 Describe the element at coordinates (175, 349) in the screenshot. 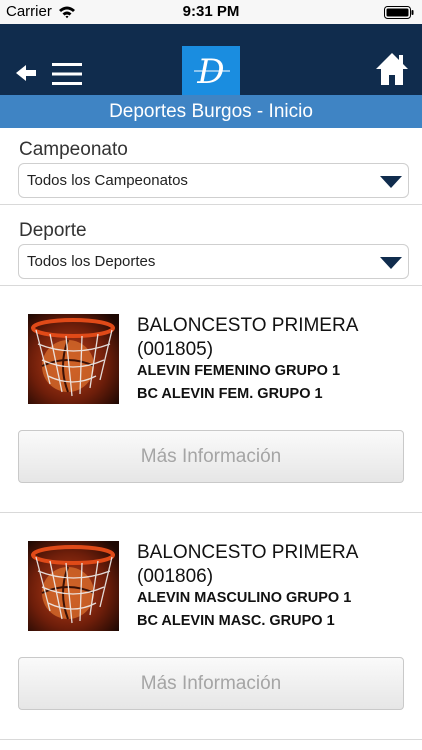

I see `card-title-line2: (001805)` at that location.